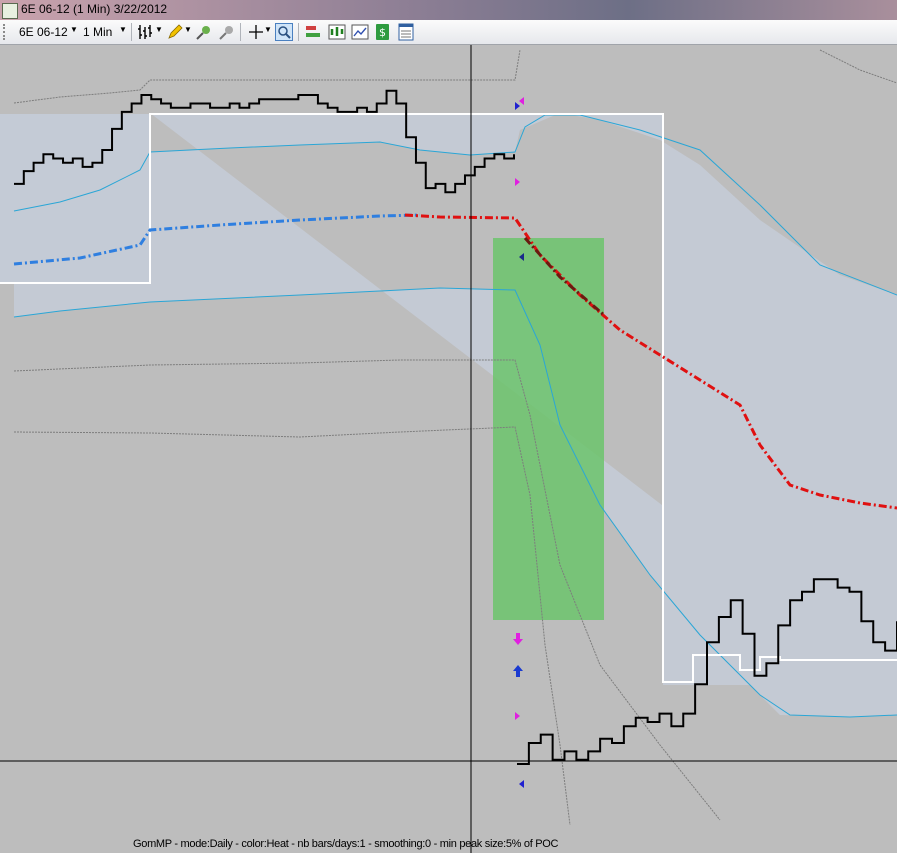 The height and width of the screenshot is (853, 897). What do you see at coordinates (313, 32) in the screenshot?
I see `strategies-icon` at bounding box center [313, 32].